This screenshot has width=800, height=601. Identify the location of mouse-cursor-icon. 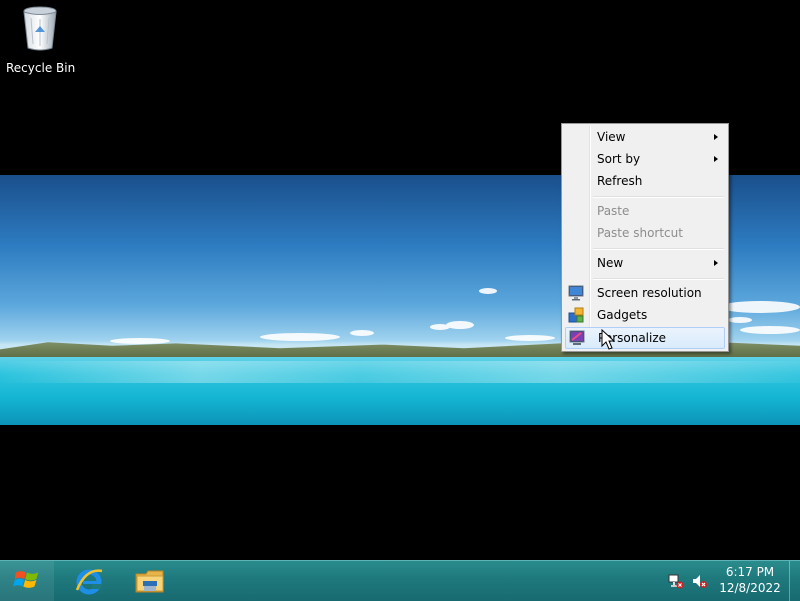
(608, 339).